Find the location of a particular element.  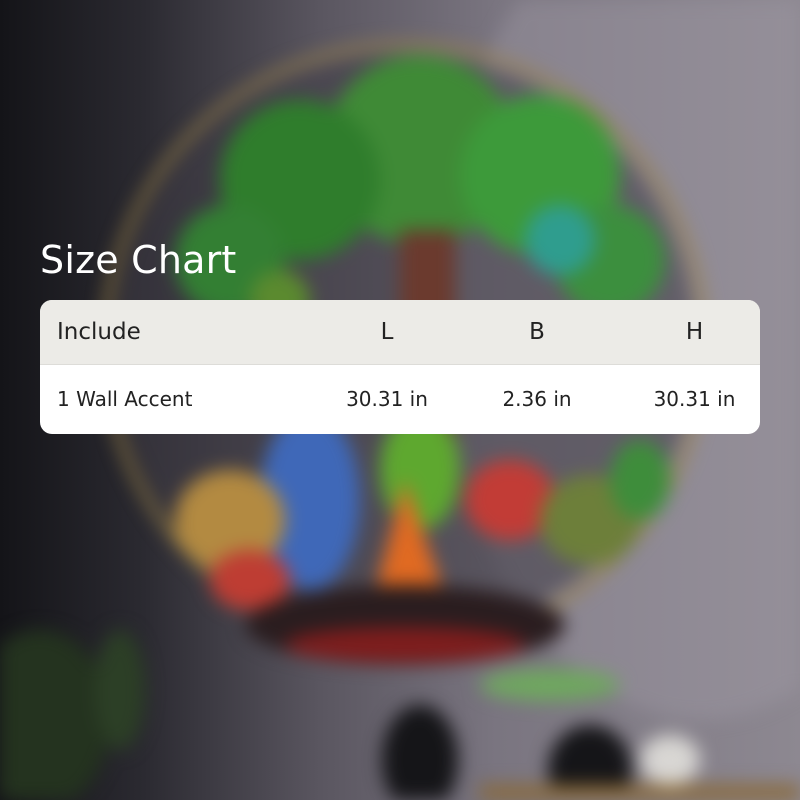

cell-breadth: 2.36 in is located at coordinates (537, 399).